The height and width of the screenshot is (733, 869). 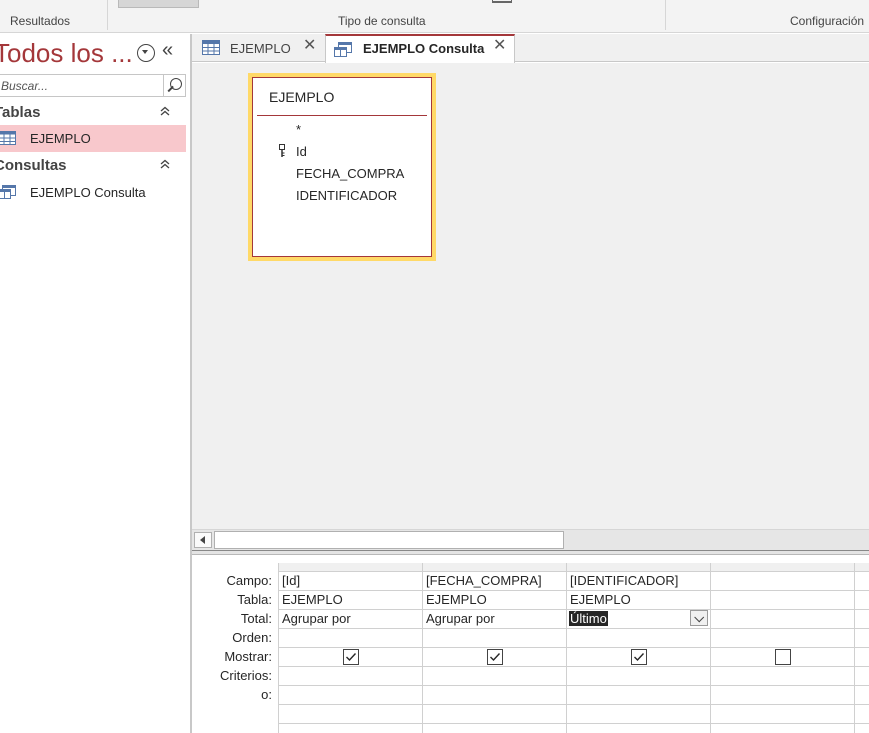 What do you see at coordinates (301, 151) in the screenshot?
I see `field-list-item-id: Id` at bounding box center [301, 151].